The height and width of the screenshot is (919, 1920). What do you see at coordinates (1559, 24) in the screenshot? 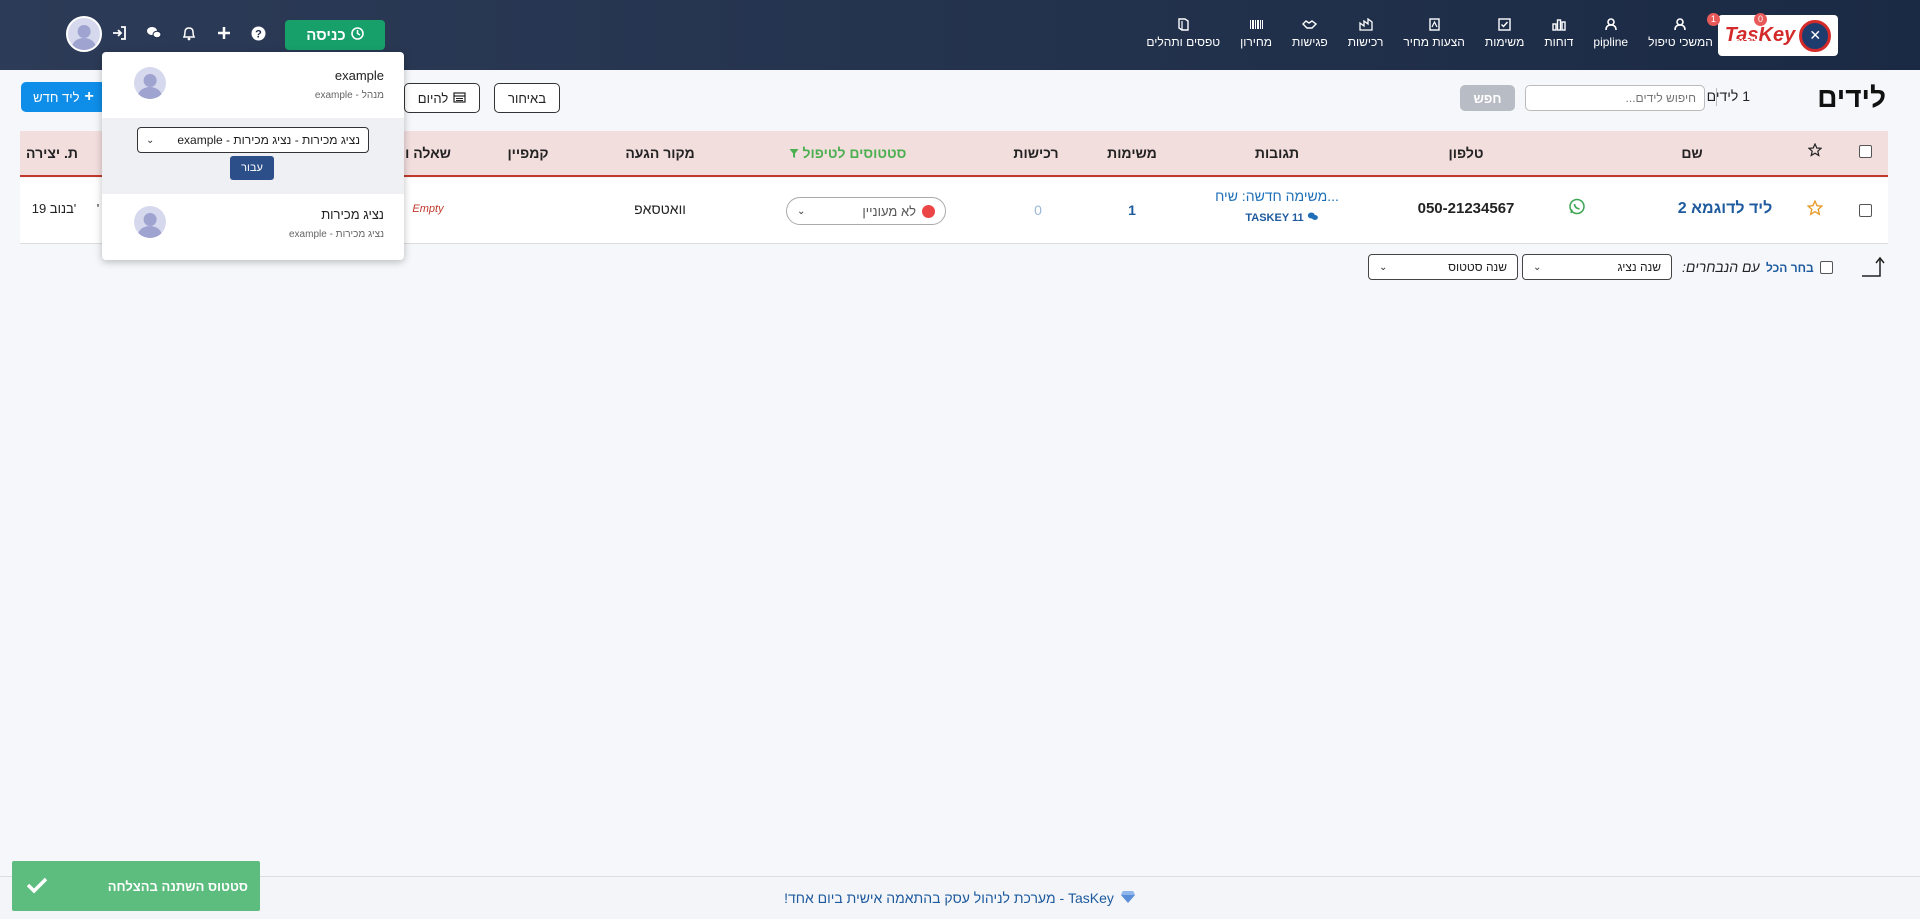
I see `chart-icon` at bounding box center [1559, 24].